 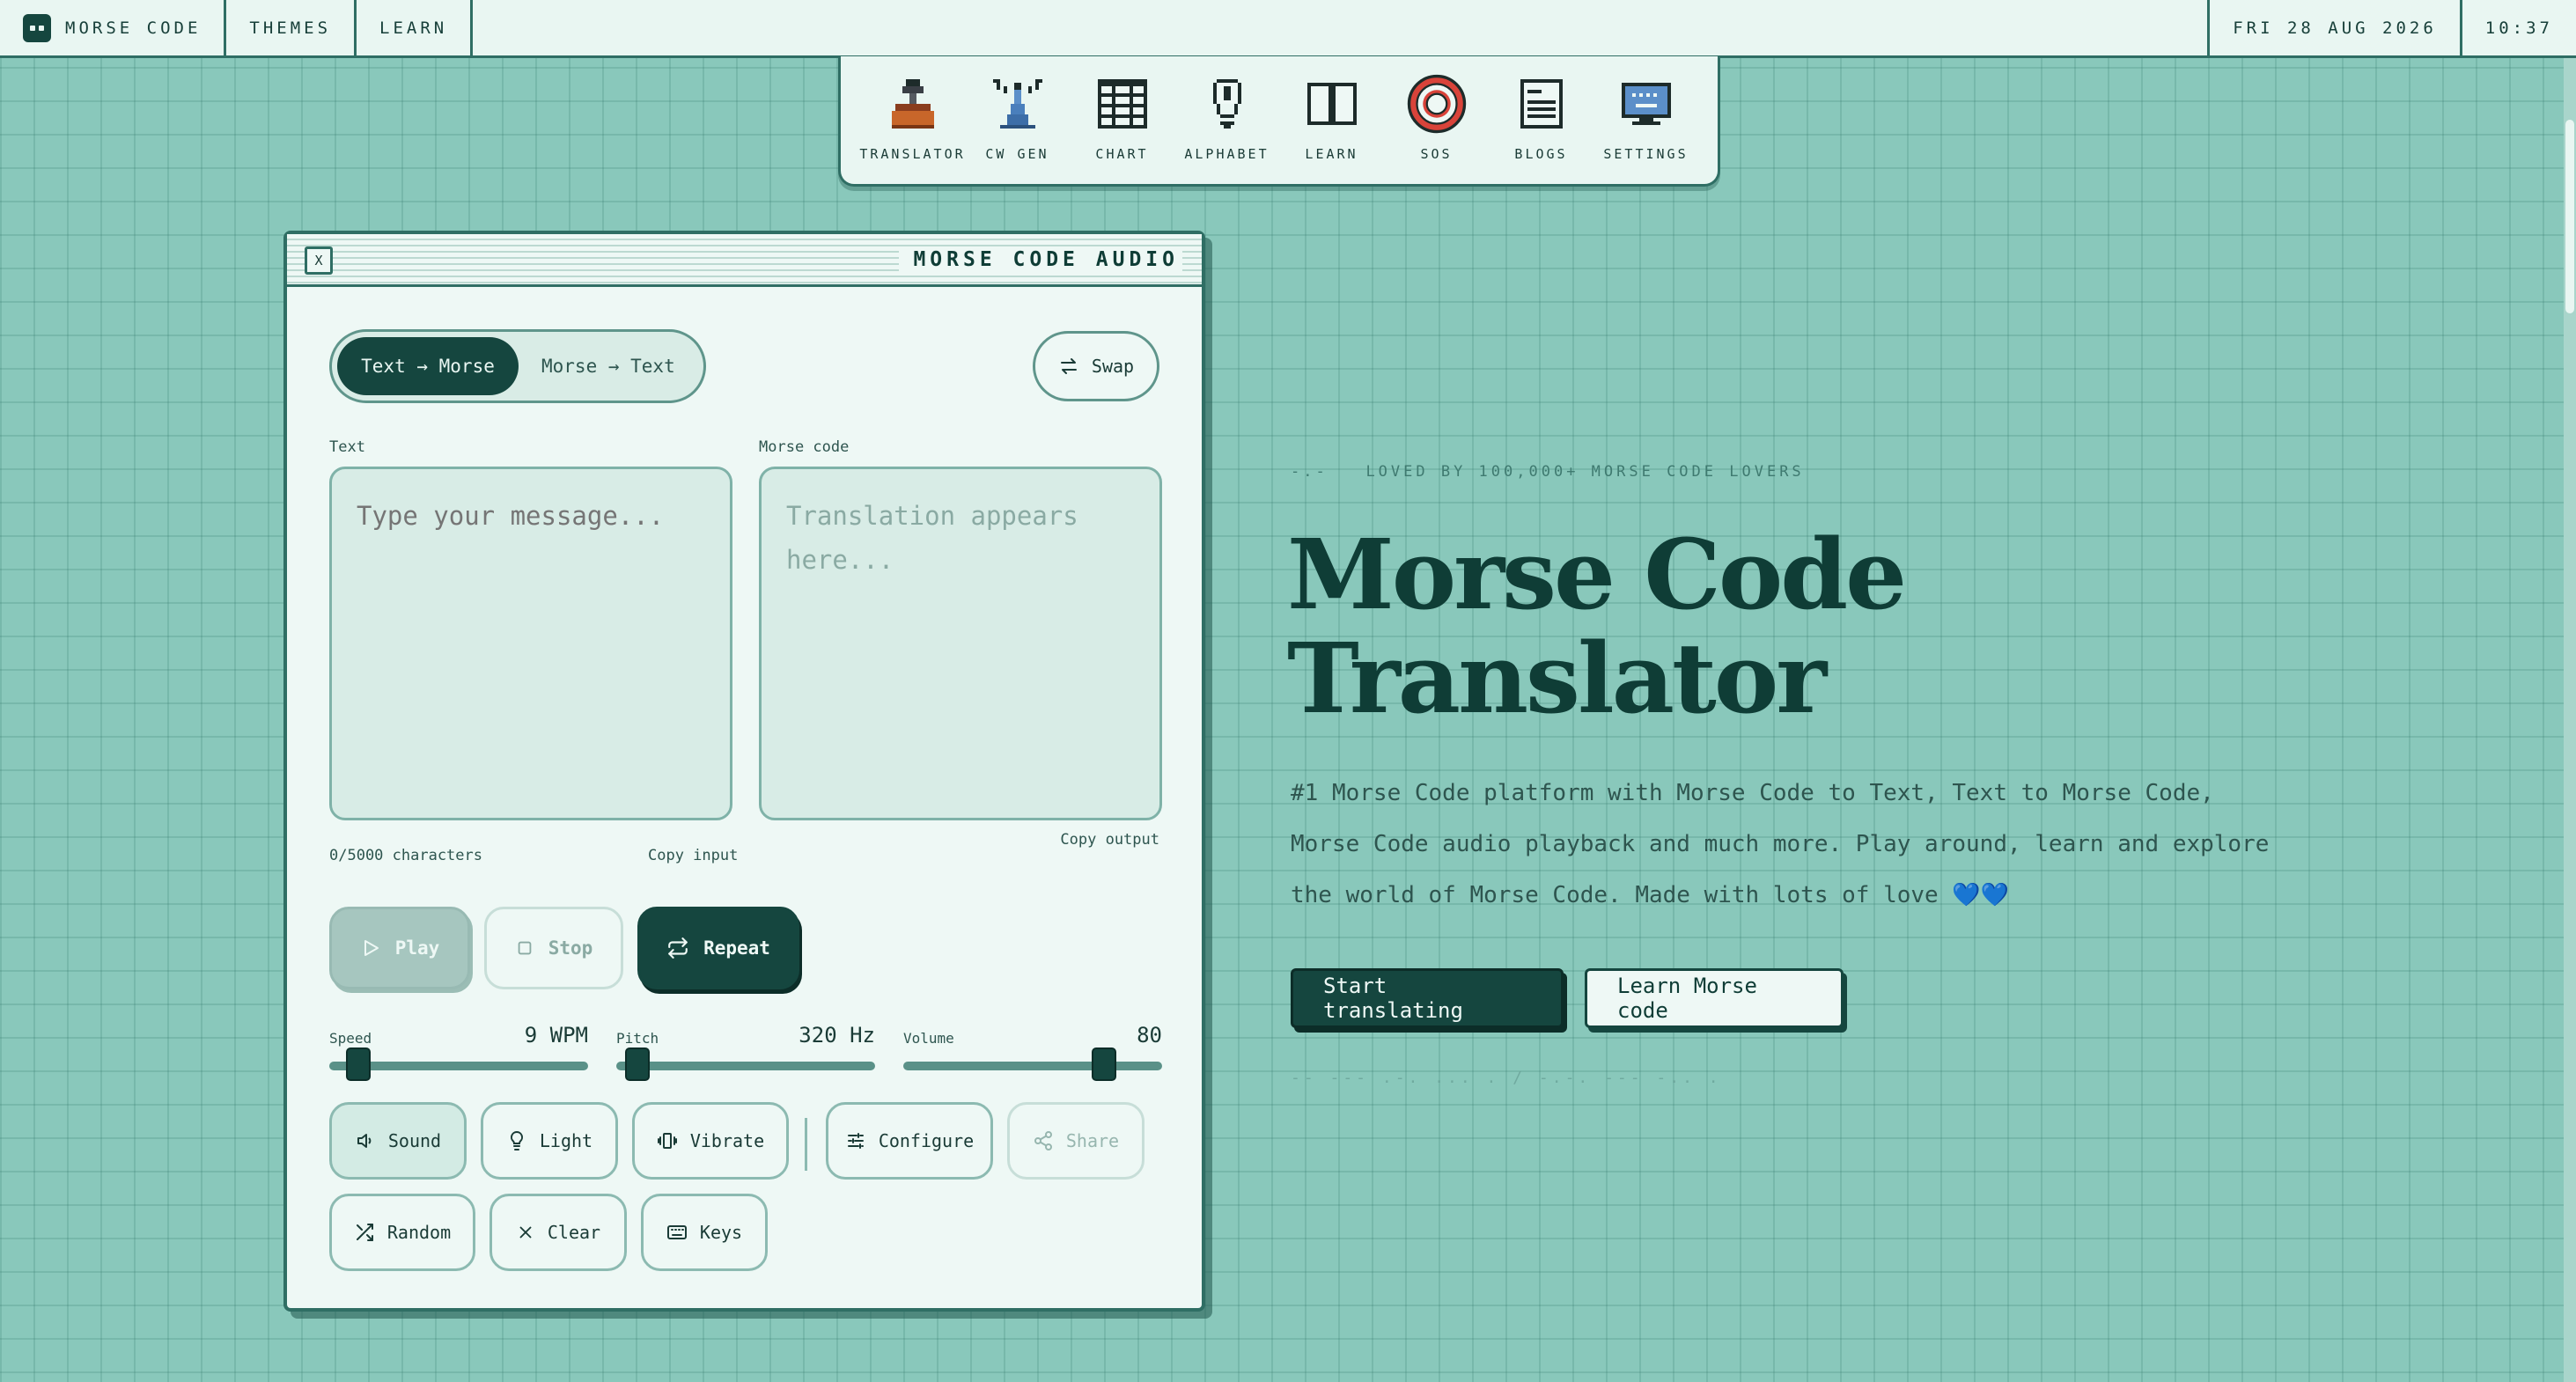 What do you see at coordinates (347, 447) in the screenshot?
I see `text-field-label: Text` at bounding box center [347, 447].